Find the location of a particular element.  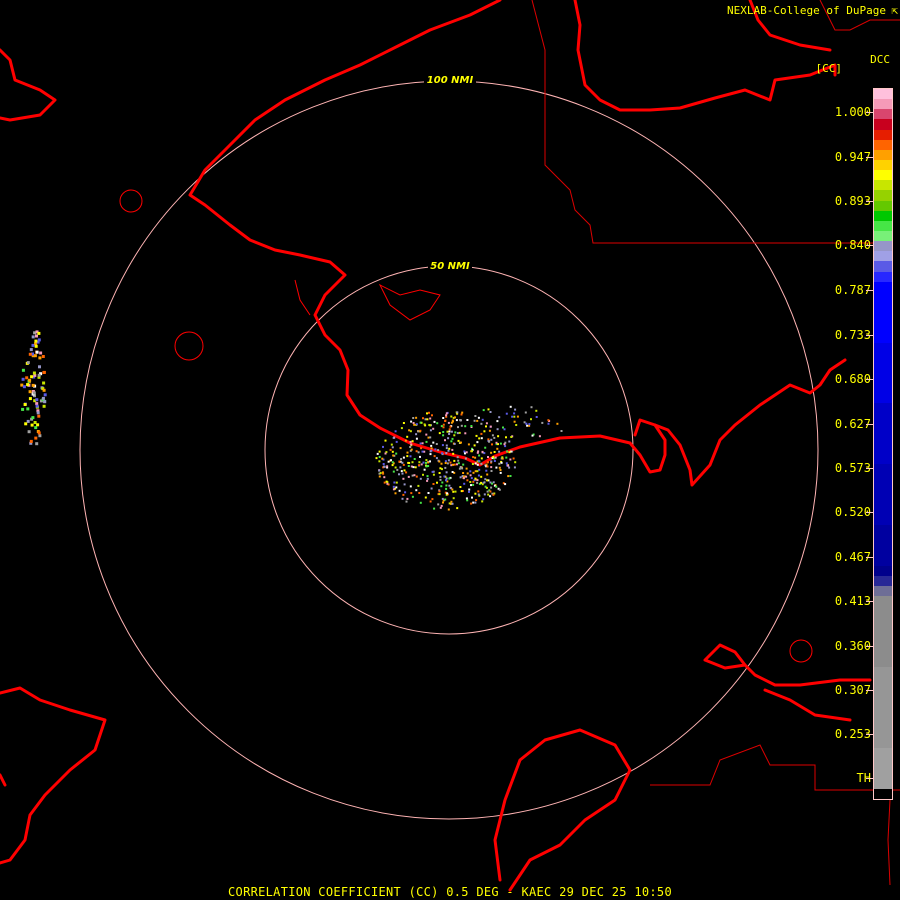

legend-tick-label: 0.253 is located at coordinates (852, 734).